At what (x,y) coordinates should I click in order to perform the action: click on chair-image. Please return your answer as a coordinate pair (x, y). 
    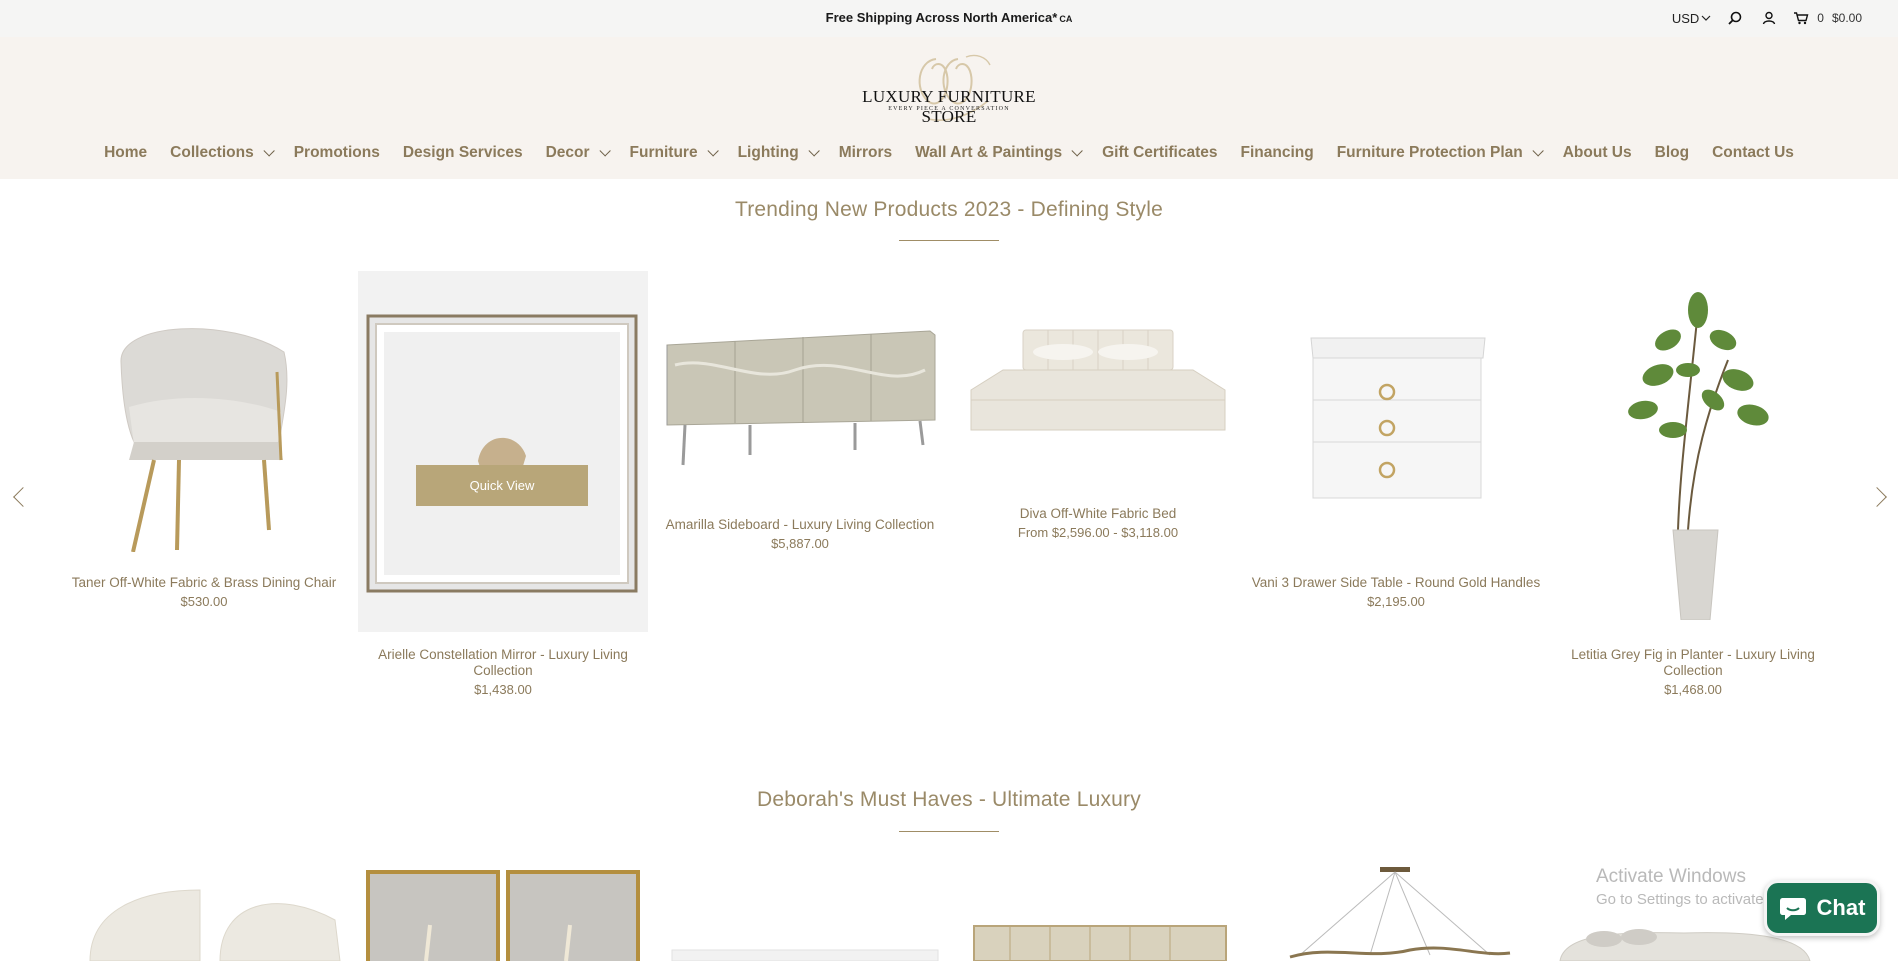
    Looking at the image, I should click on (204, 440).